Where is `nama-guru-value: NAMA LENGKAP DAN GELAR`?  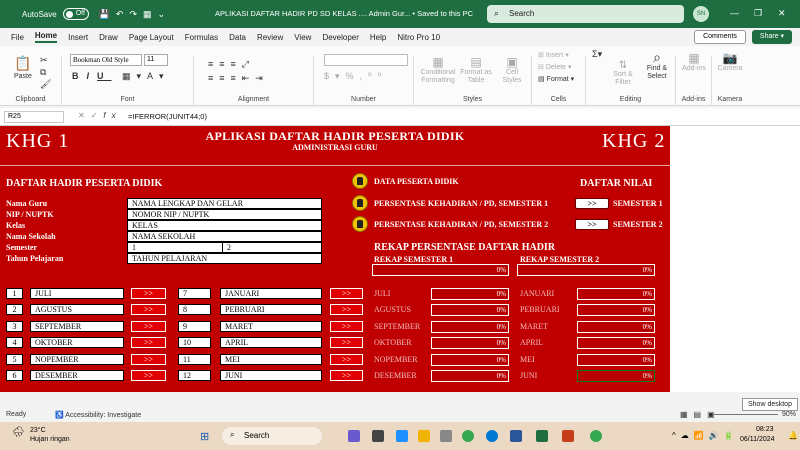
nama-guru-value: NAMA LENGKAP DAN GELAR is located at coordinates (224, 203).